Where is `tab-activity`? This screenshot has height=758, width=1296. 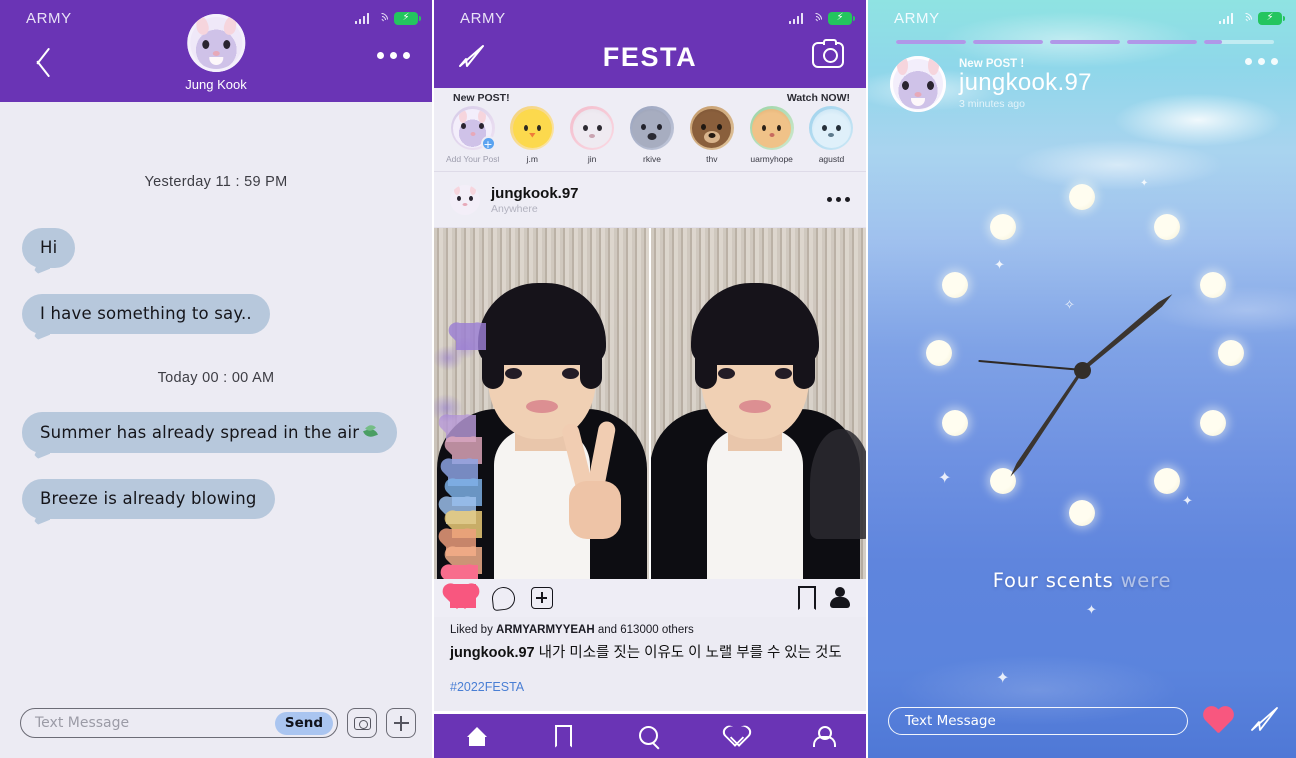 tab-activity is located at coordinates (736, 736).